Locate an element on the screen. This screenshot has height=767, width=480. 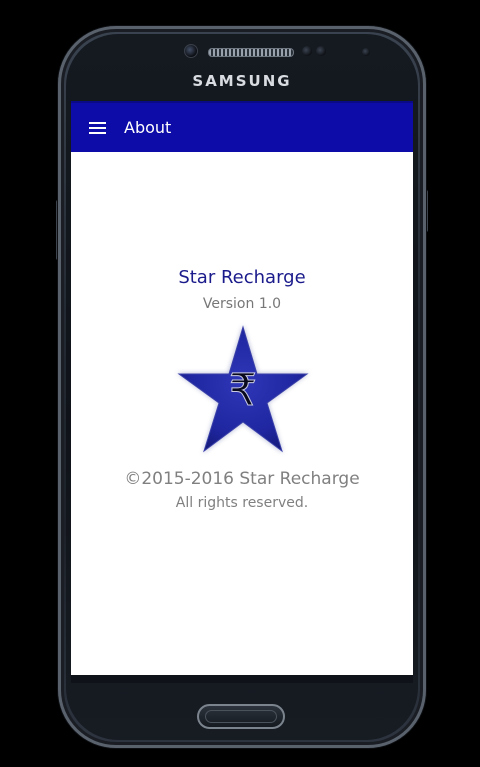
notification-led-icon is located at coordinates (366, 52).